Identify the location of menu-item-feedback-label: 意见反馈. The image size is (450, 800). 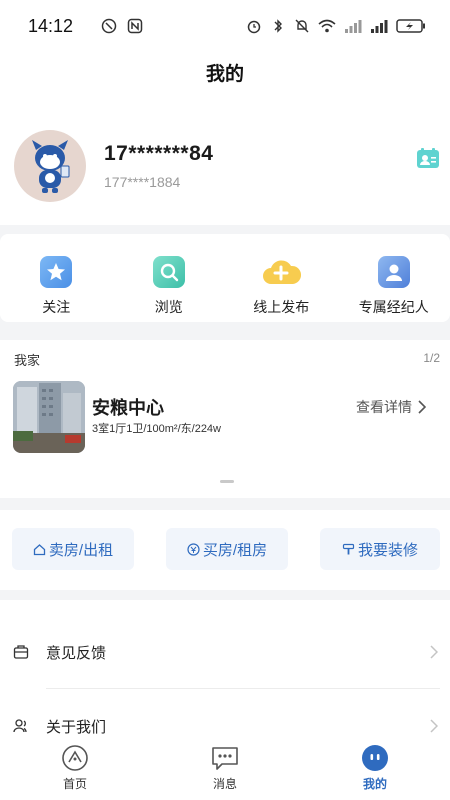
(76, 653).